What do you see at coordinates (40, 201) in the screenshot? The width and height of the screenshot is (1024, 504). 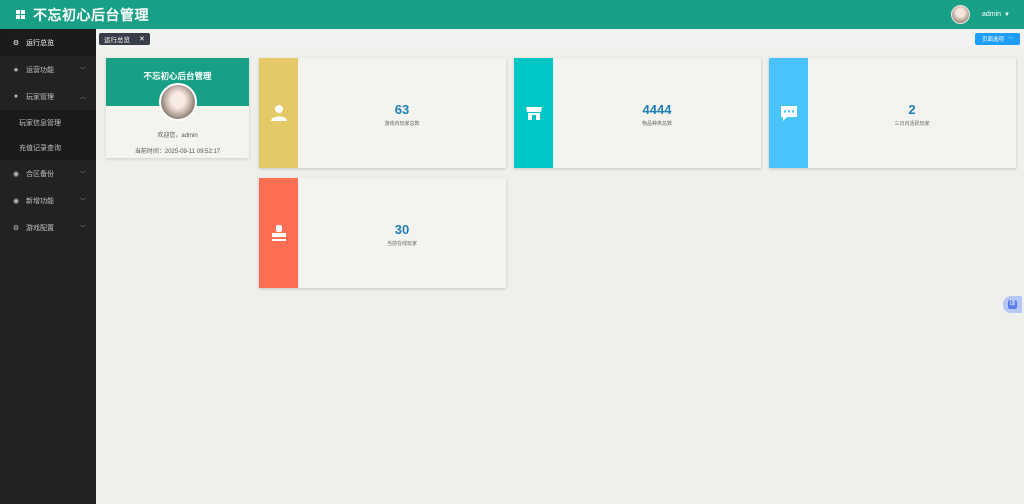 I see `sidebar-item-label: 新增功能` at bounding box center [40, 201].